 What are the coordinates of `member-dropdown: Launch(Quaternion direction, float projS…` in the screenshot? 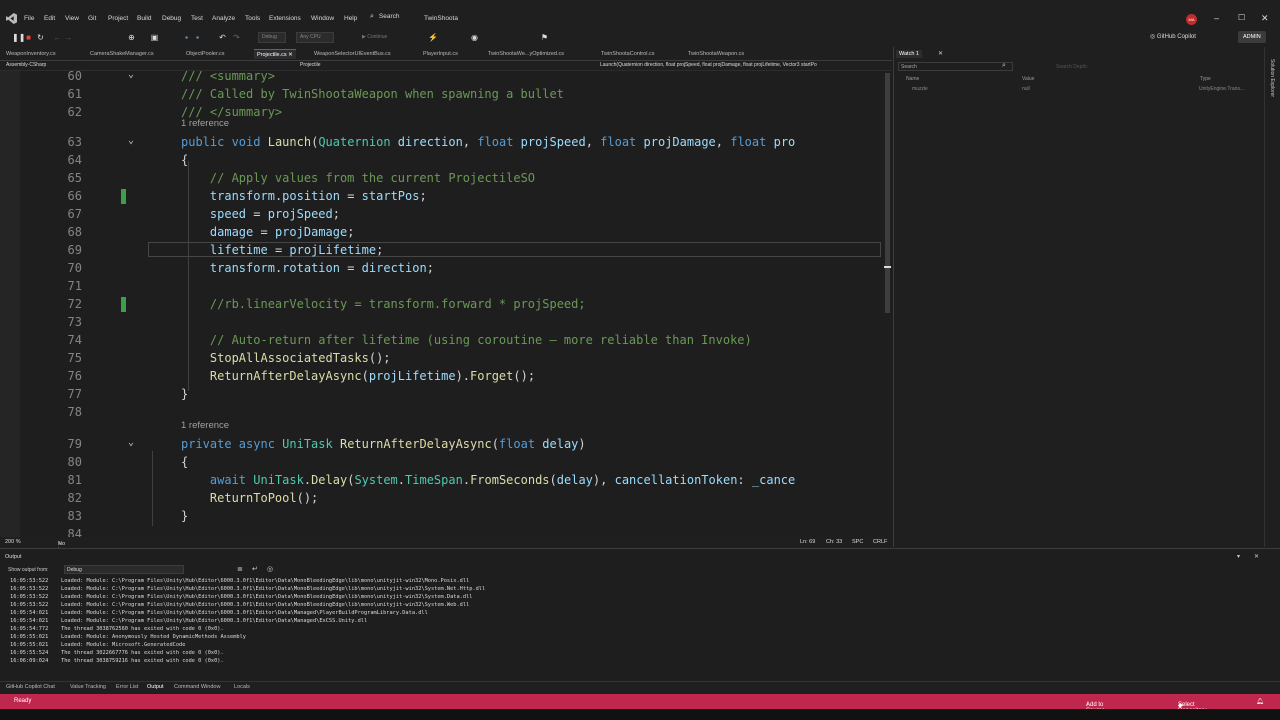 It's located at (738, 65).